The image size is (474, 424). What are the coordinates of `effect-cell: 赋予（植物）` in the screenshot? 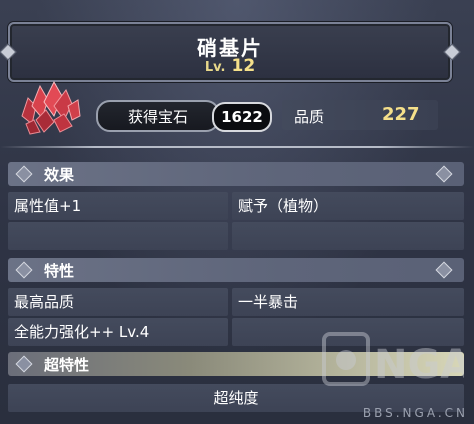 It's located at (348, 206).